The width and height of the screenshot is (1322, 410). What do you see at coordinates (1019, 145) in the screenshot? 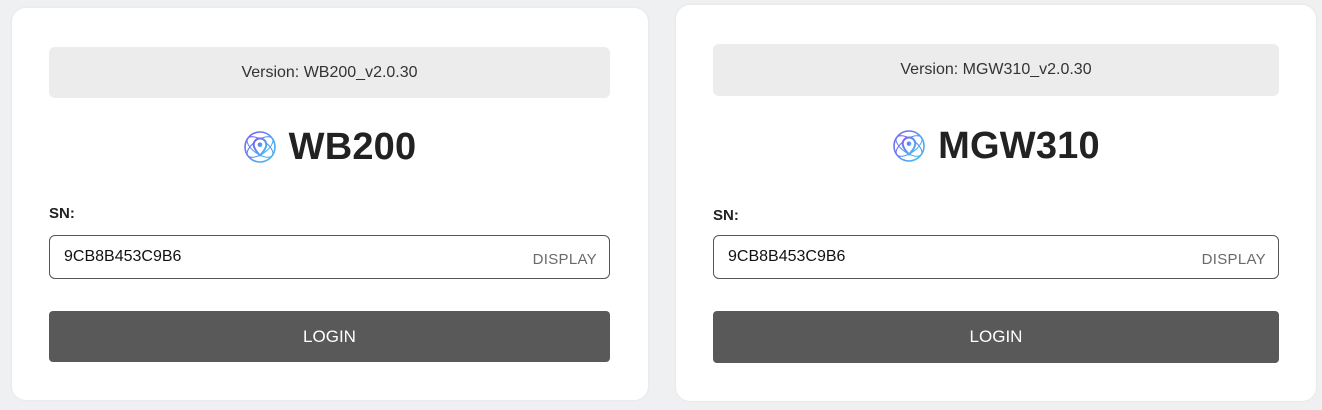
I see `brand-name: MGW310` at bounding box center [1019, 145].